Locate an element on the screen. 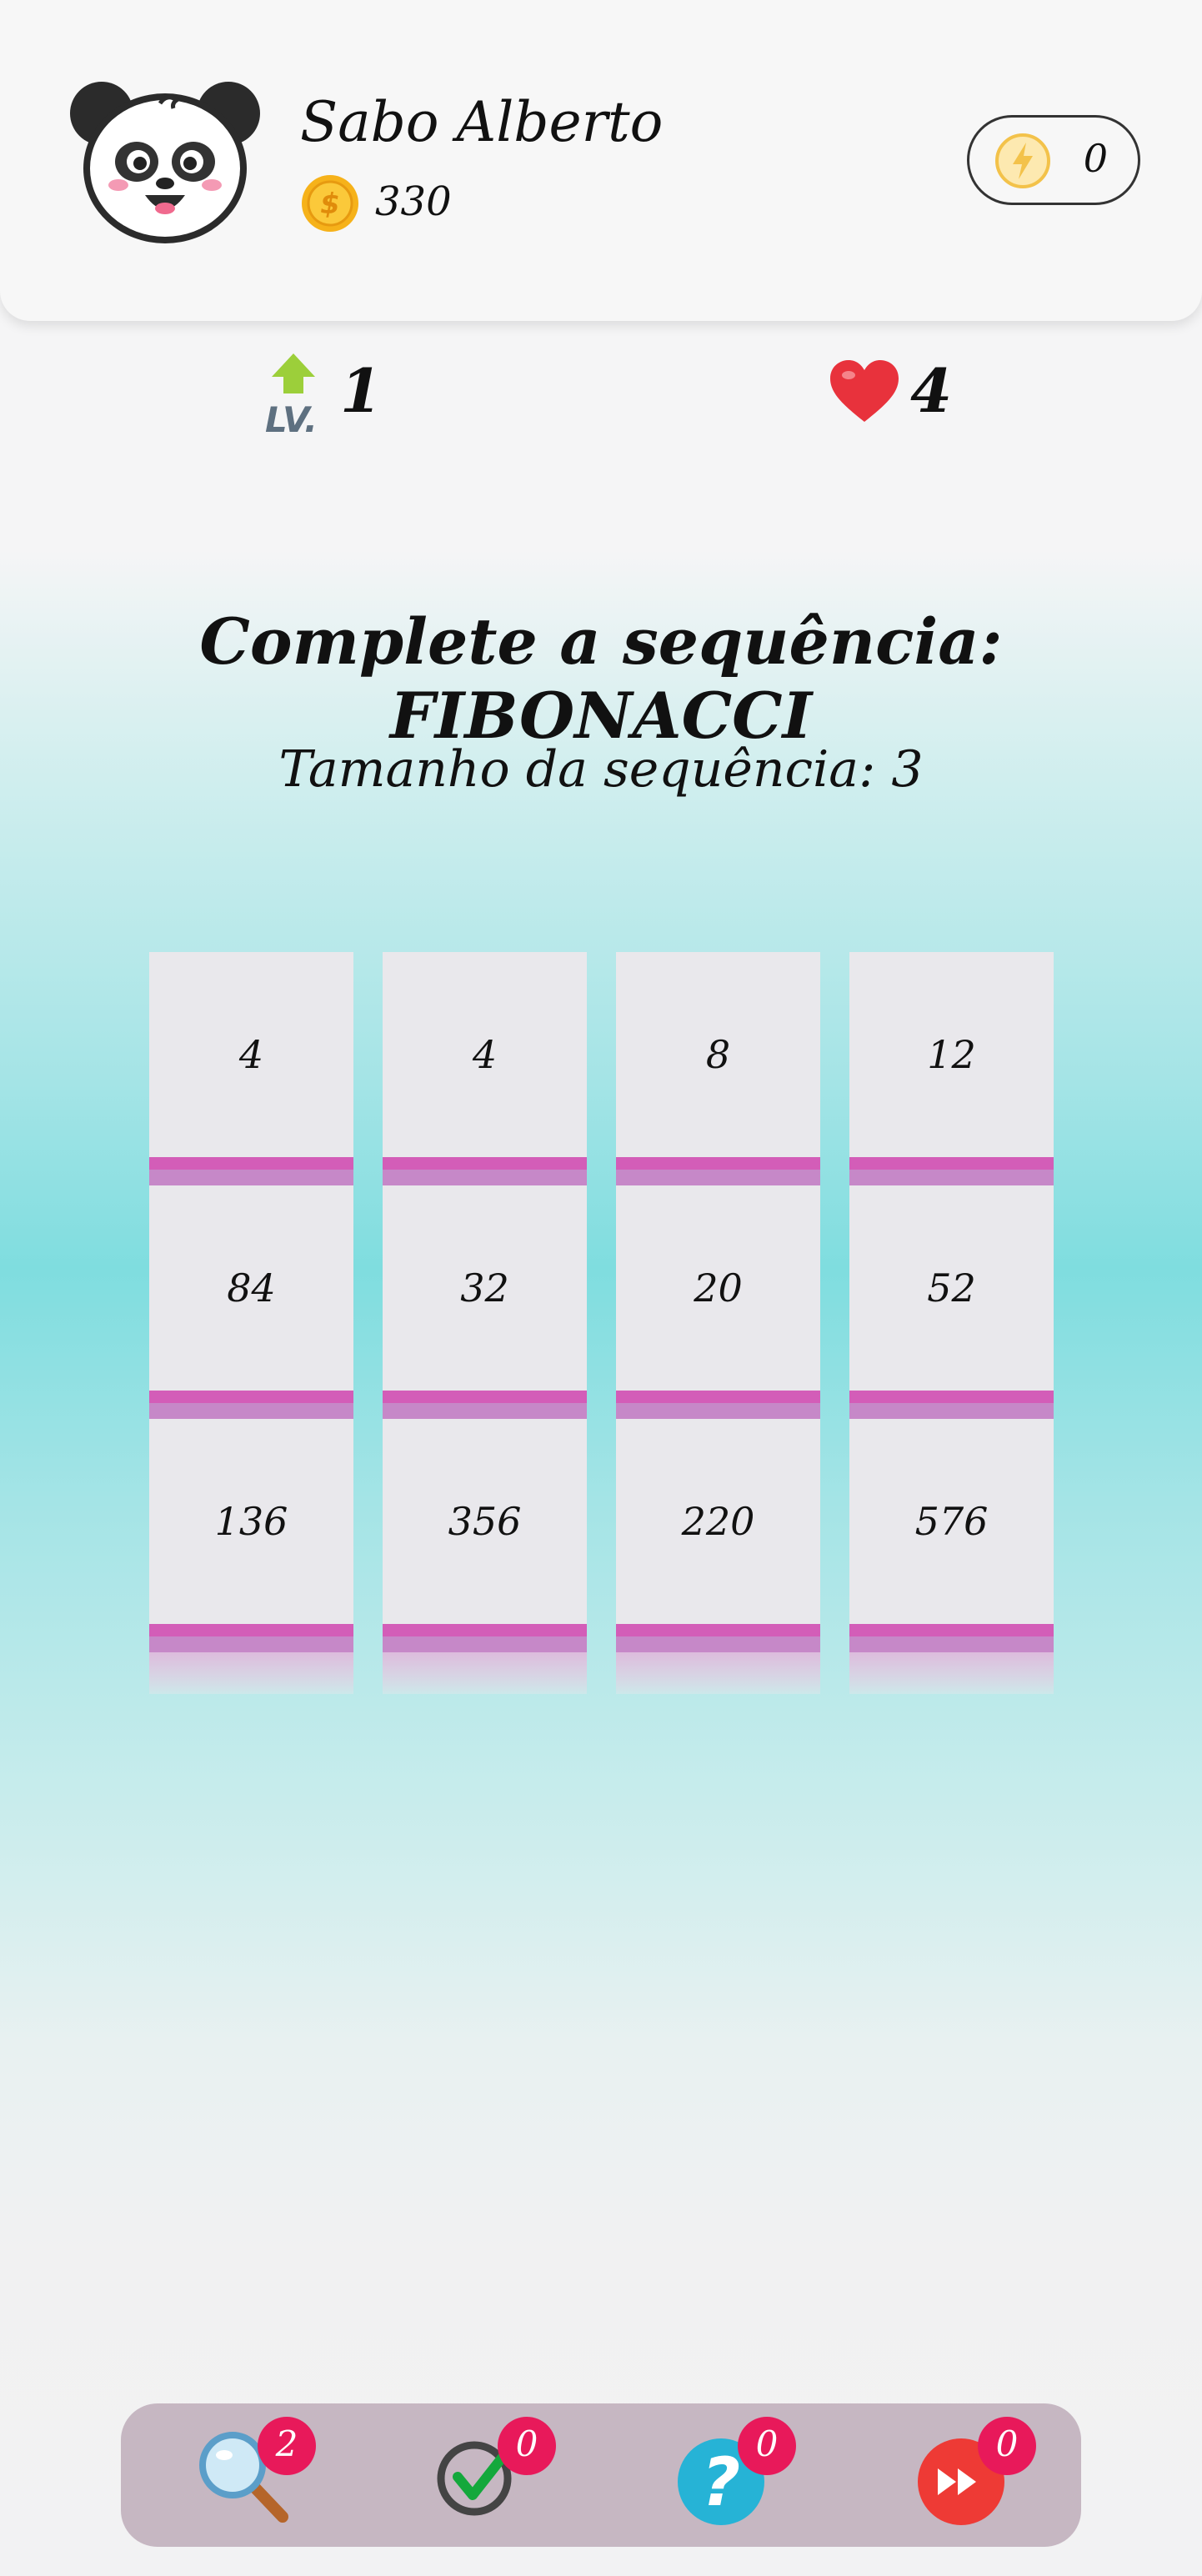 The height and width of the screenshot is (2576, 1202). lives-count: 4 is located at coordinates (932, 390).